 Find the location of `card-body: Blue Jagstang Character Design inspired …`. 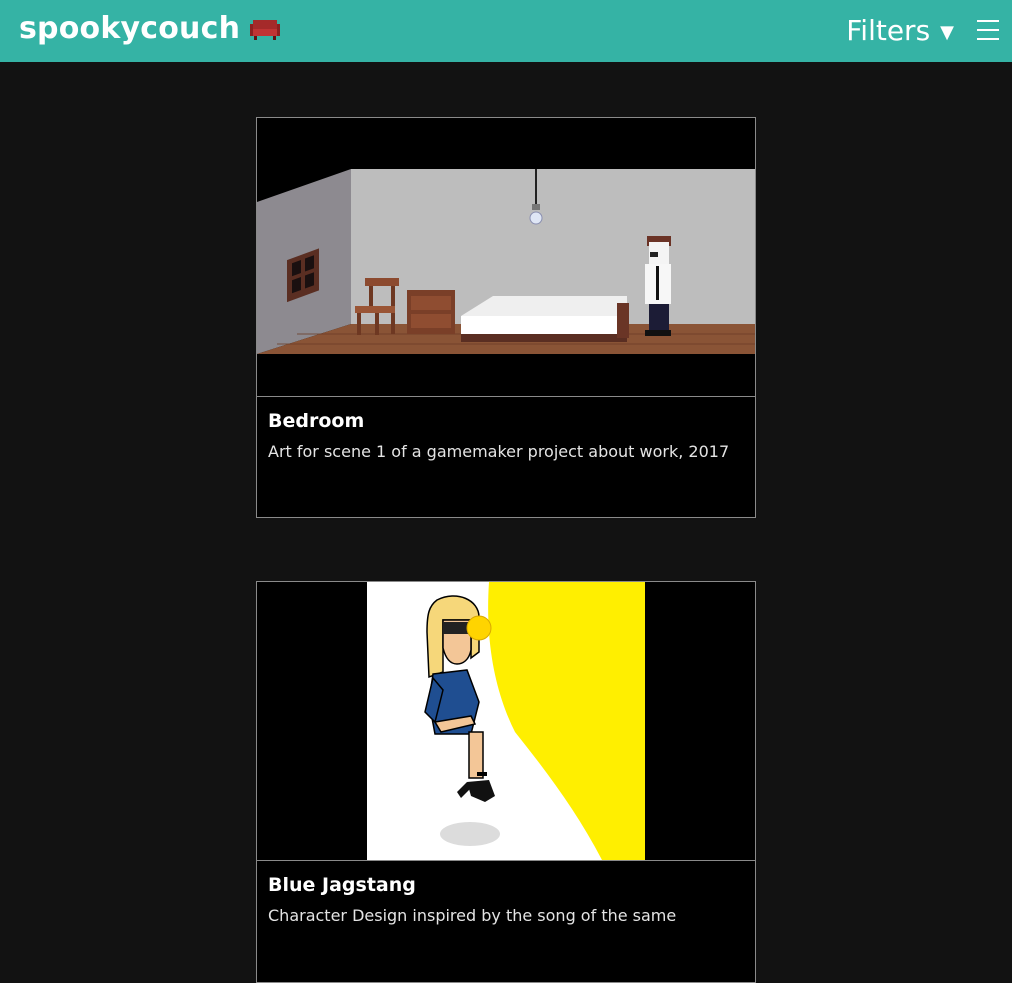

card-body: Blue Jagstang Character Design inspired … is located at coordinates (506, 894).